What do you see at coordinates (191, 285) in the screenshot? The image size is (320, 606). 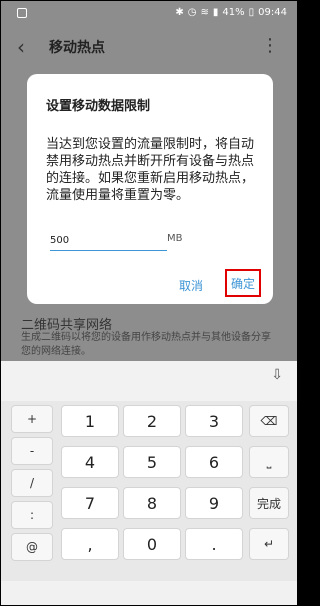 I see `cancel-button: 取消` at bounding box center [191, 285].